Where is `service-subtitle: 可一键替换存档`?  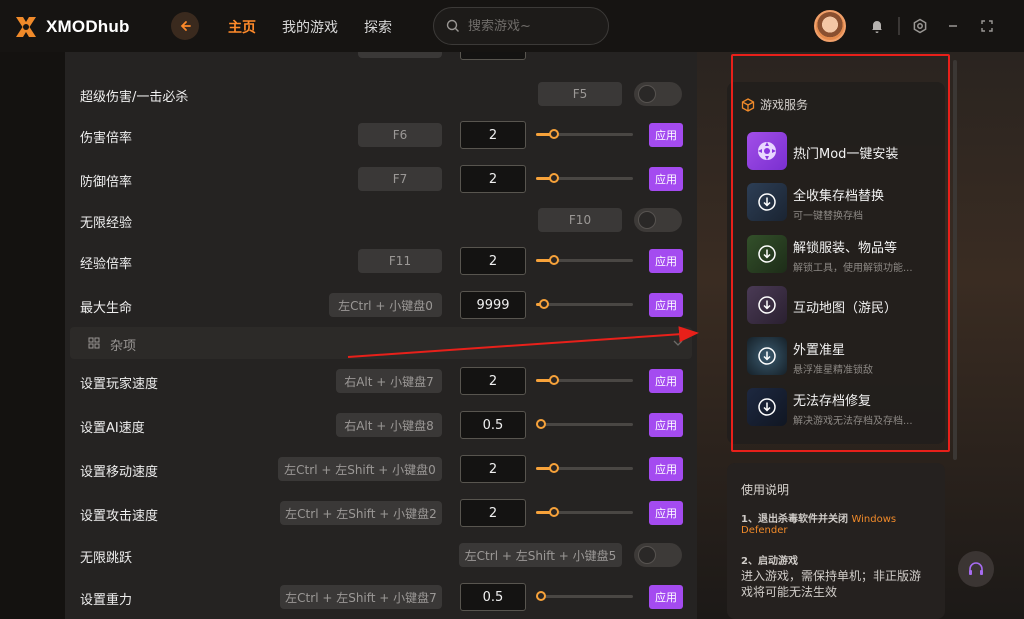
service-subtitle: 可一键替换存档 is located at coordinates (828, 216).